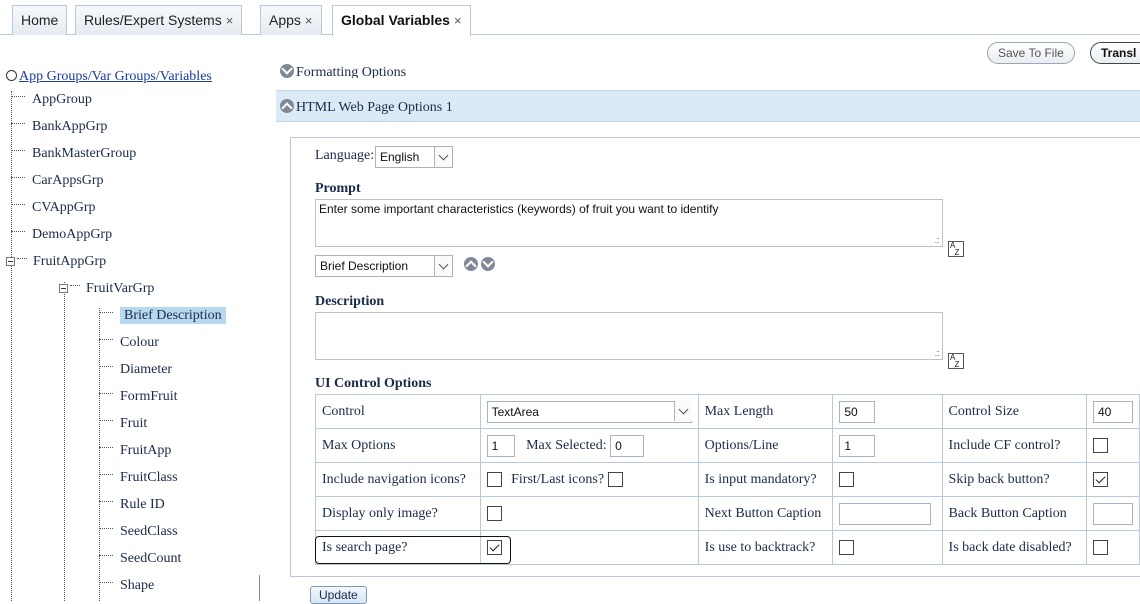 This screenshot has width=1140, height=604. What do you see at coordinates (500, 445) in the screenshot?
I see `max-options-input: 1` at bounding box center [500, 445].